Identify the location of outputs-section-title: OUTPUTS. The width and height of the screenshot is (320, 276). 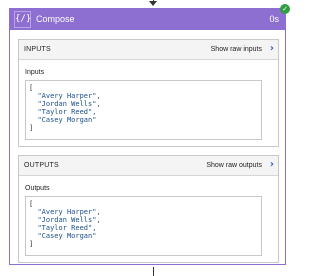
(41, 165).